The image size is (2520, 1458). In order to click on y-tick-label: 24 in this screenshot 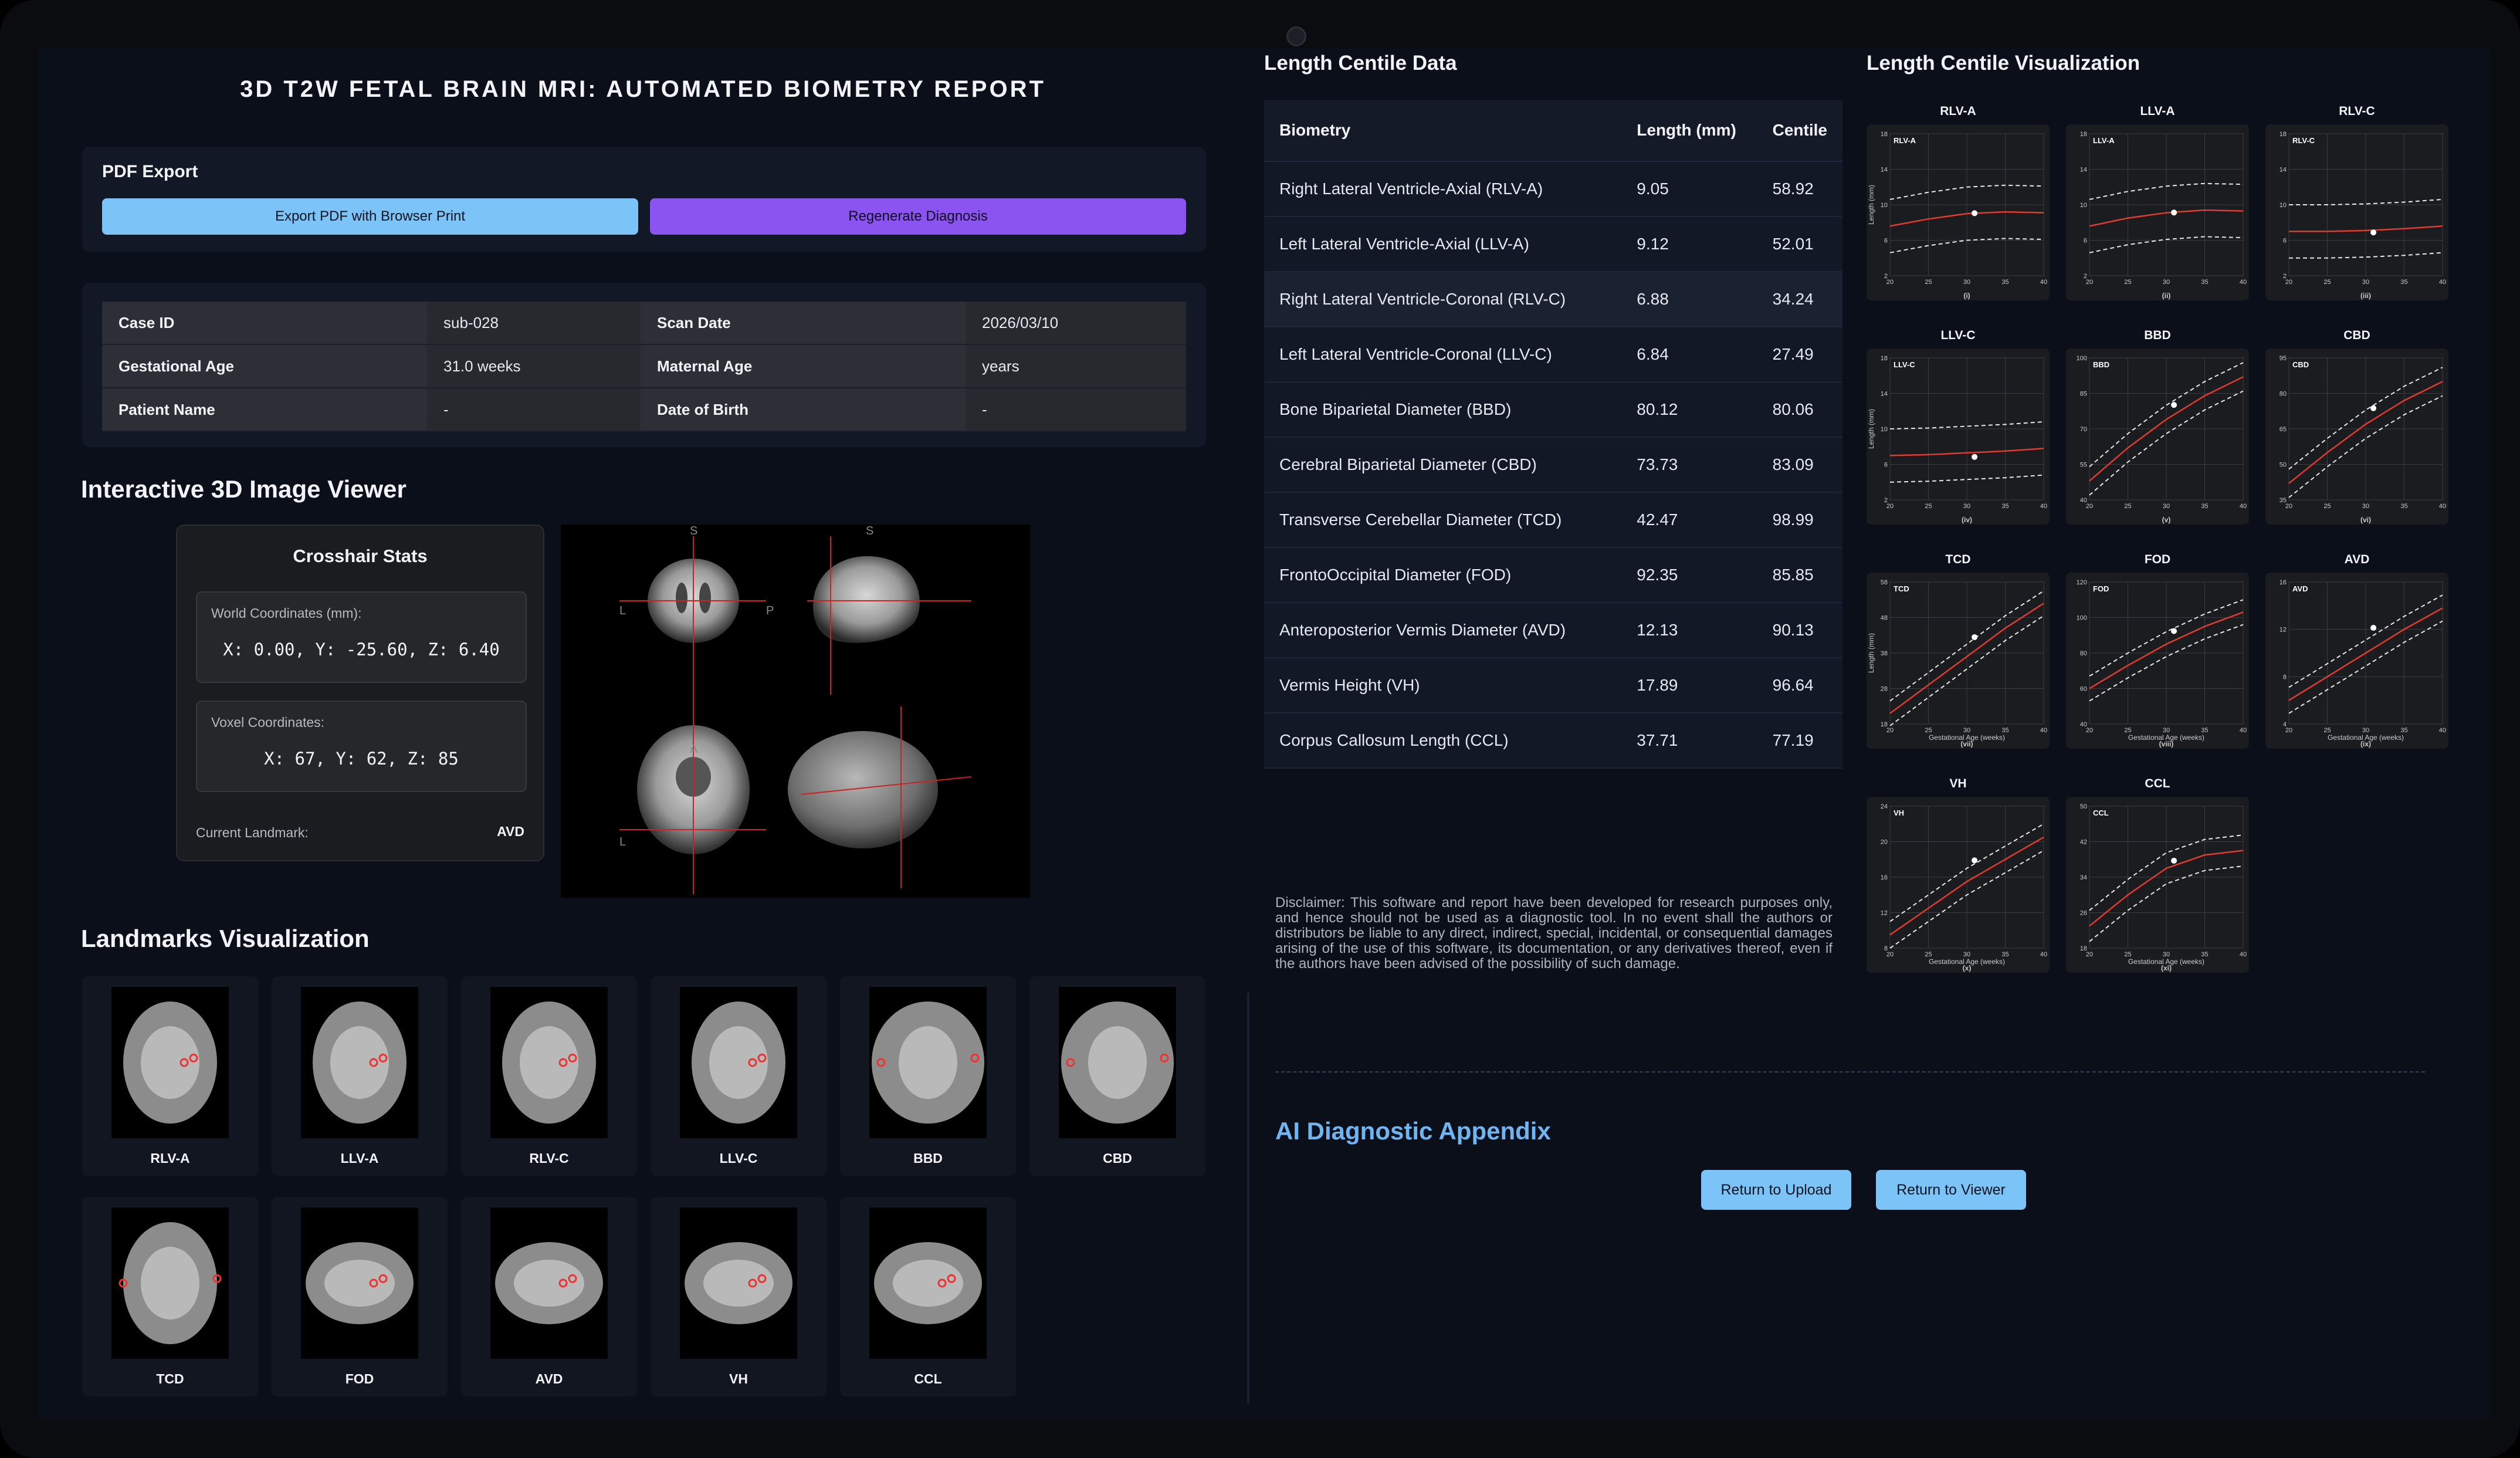, I will do `click(1884, 806)`.